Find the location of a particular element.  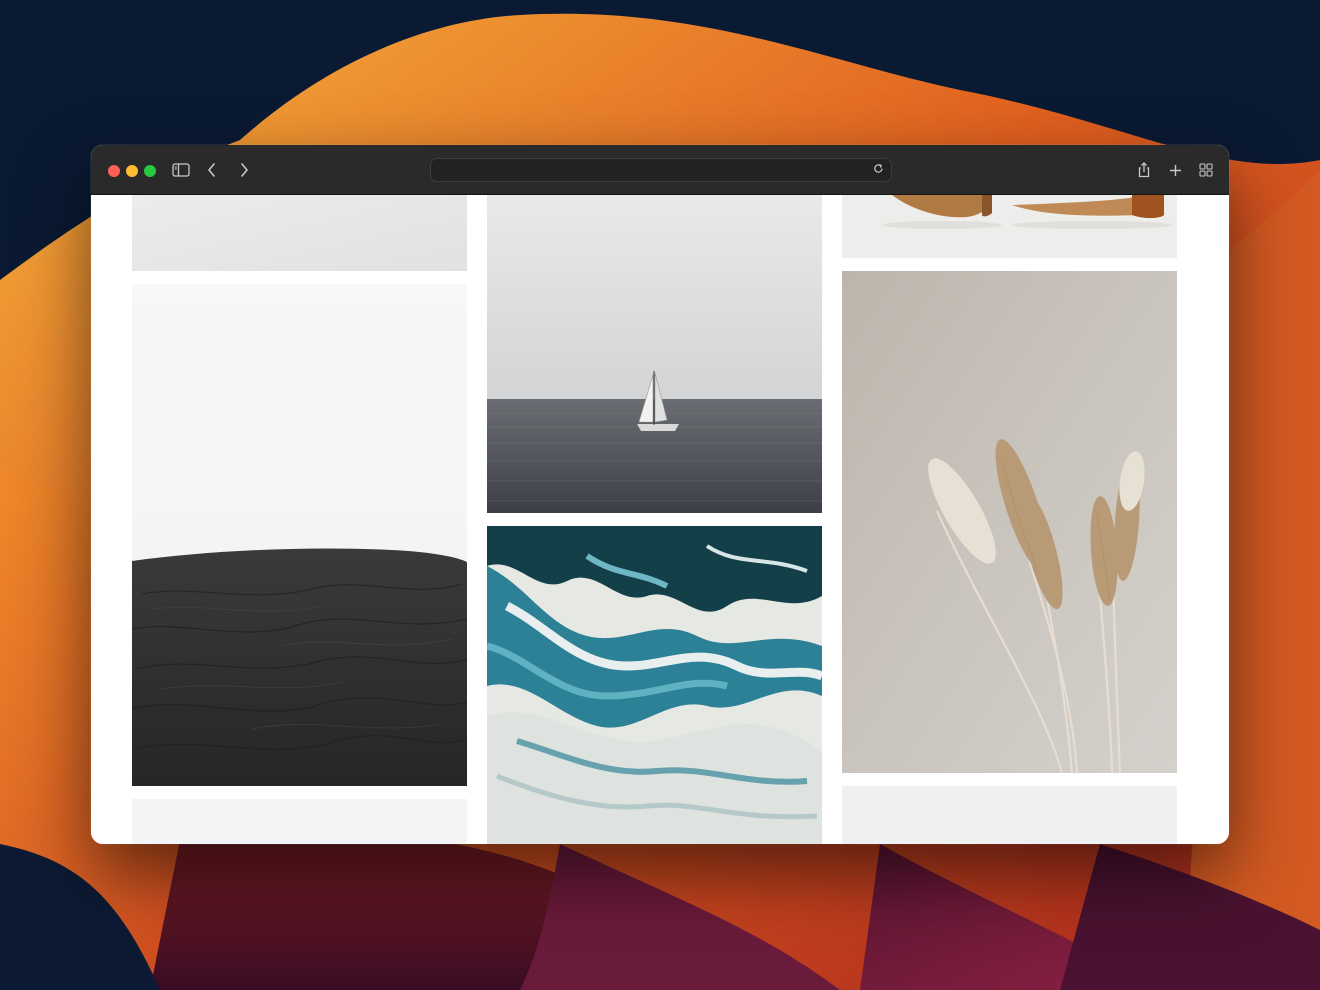

sidebar-toggle-button is located at coordinates (181, 170).